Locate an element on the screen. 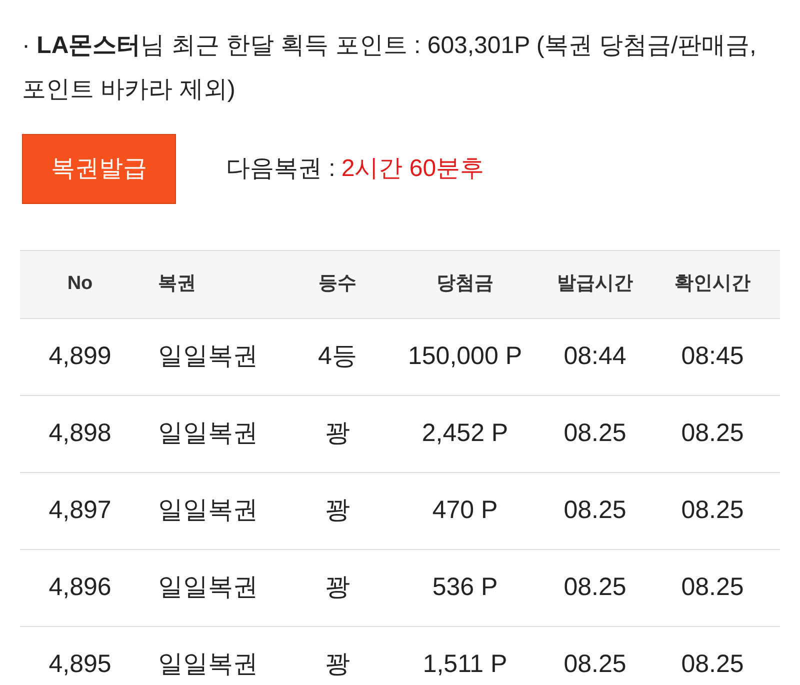  table-cell: 150,000 P is located at coordinates (465, 356).